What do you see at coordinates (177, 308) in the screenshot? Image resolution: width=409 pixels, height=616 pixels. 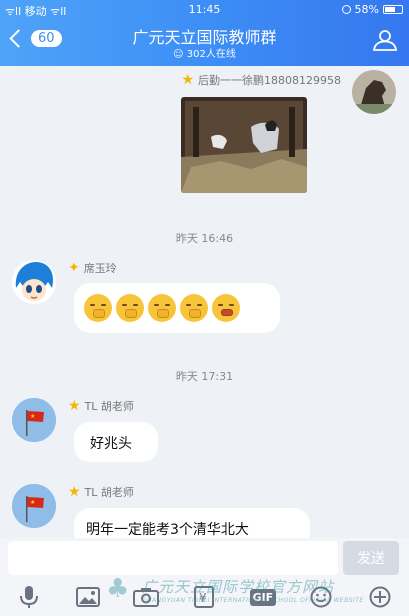 I see `emoji-bubble` at bounding box center [177, 308].